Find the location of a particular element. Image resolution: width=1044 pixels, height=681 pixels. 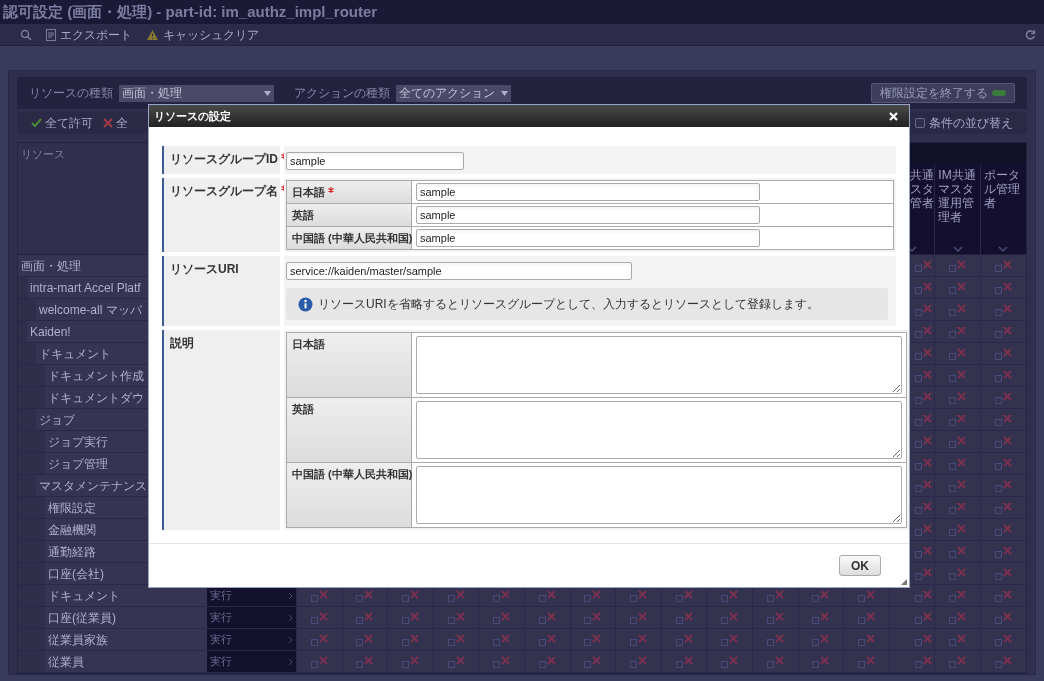

warning-icon is located at coordinates (152, 34).